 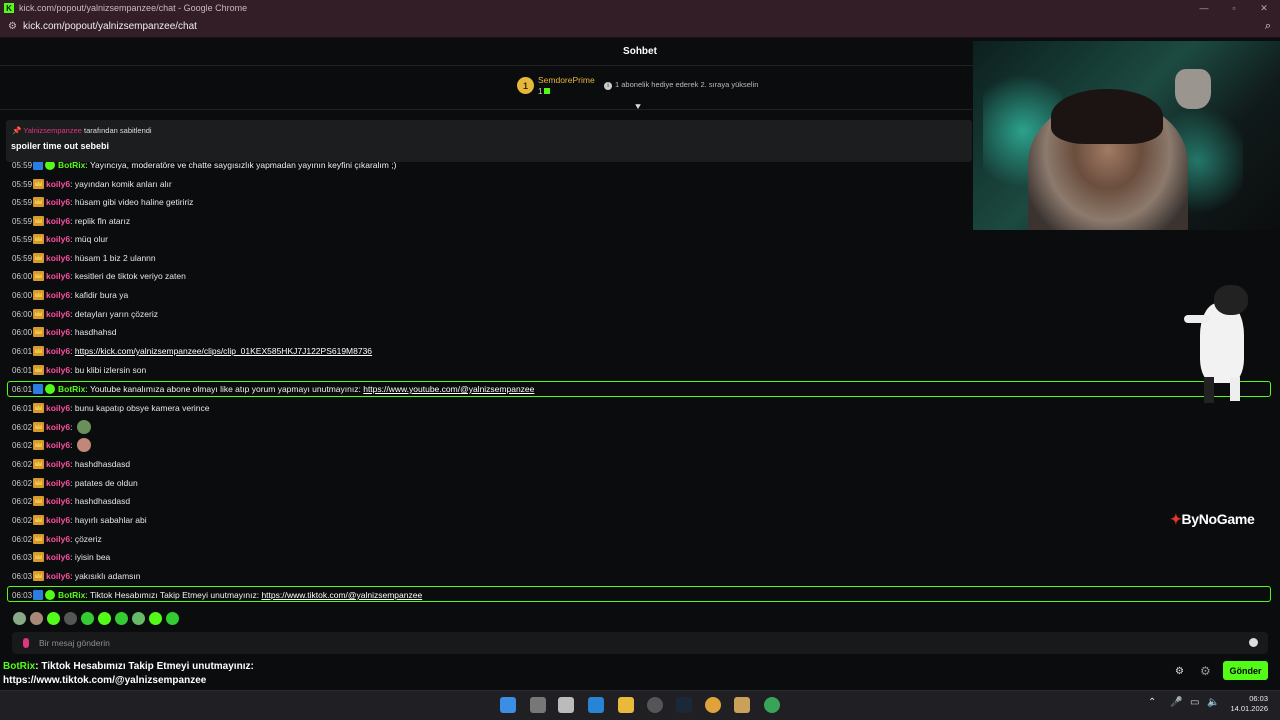 What do you see at coordinates (596, 705) in the screenshot?
I see `photos-icon` at bounding box center [596, 705].